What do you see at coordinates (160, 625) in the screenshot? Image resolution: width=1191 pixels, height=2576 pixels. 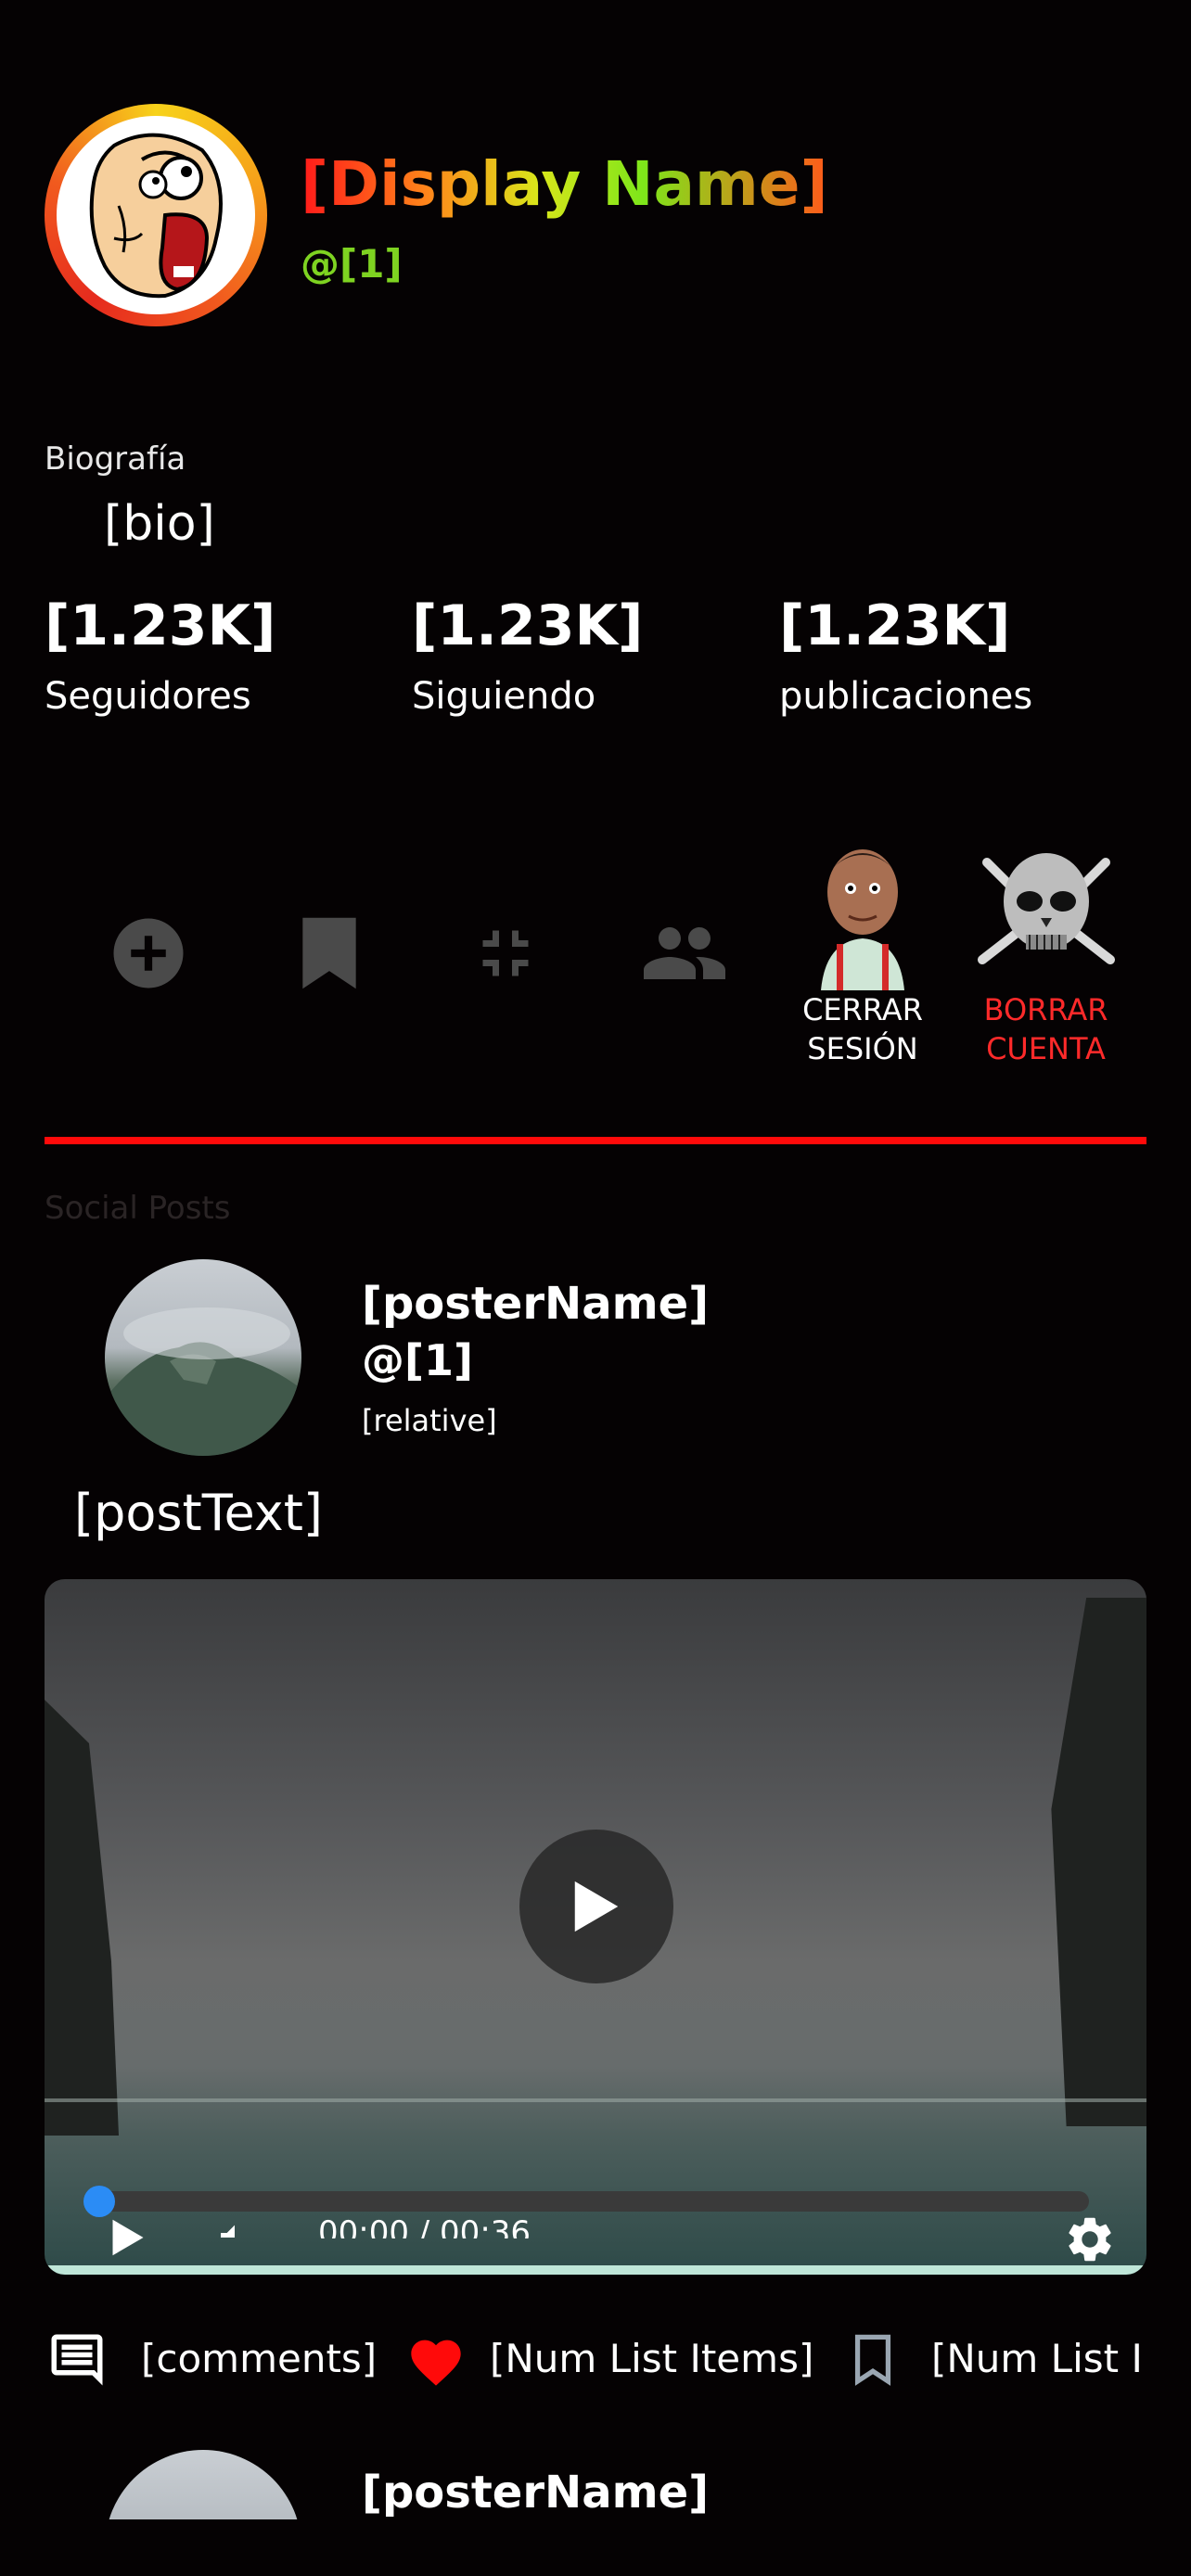 I see `followers-count: [1.23K]` at bounding box center [160, 625].